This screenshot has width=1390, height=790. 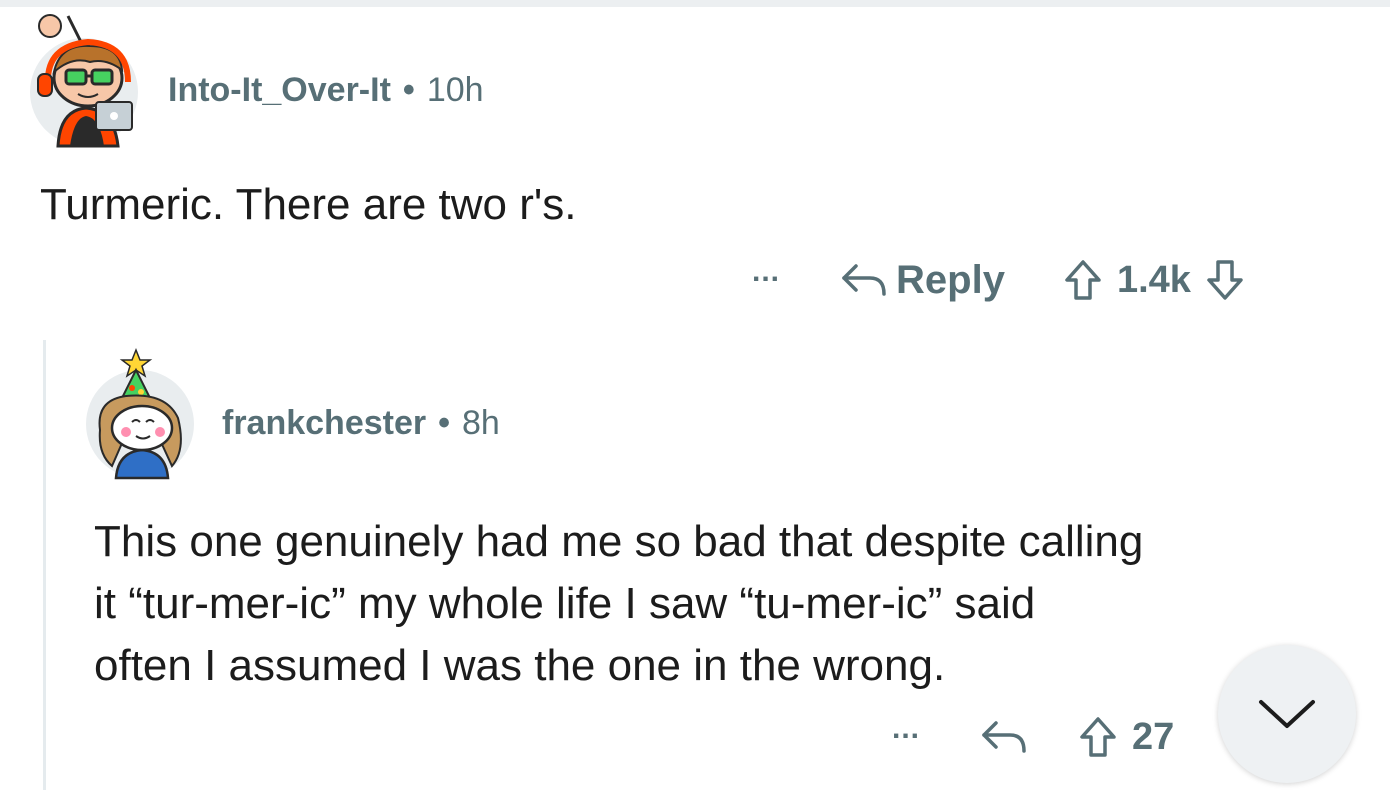 I want to click on comment-meta: Into-It_Over-It • 10h, so click(x=326, y=90).